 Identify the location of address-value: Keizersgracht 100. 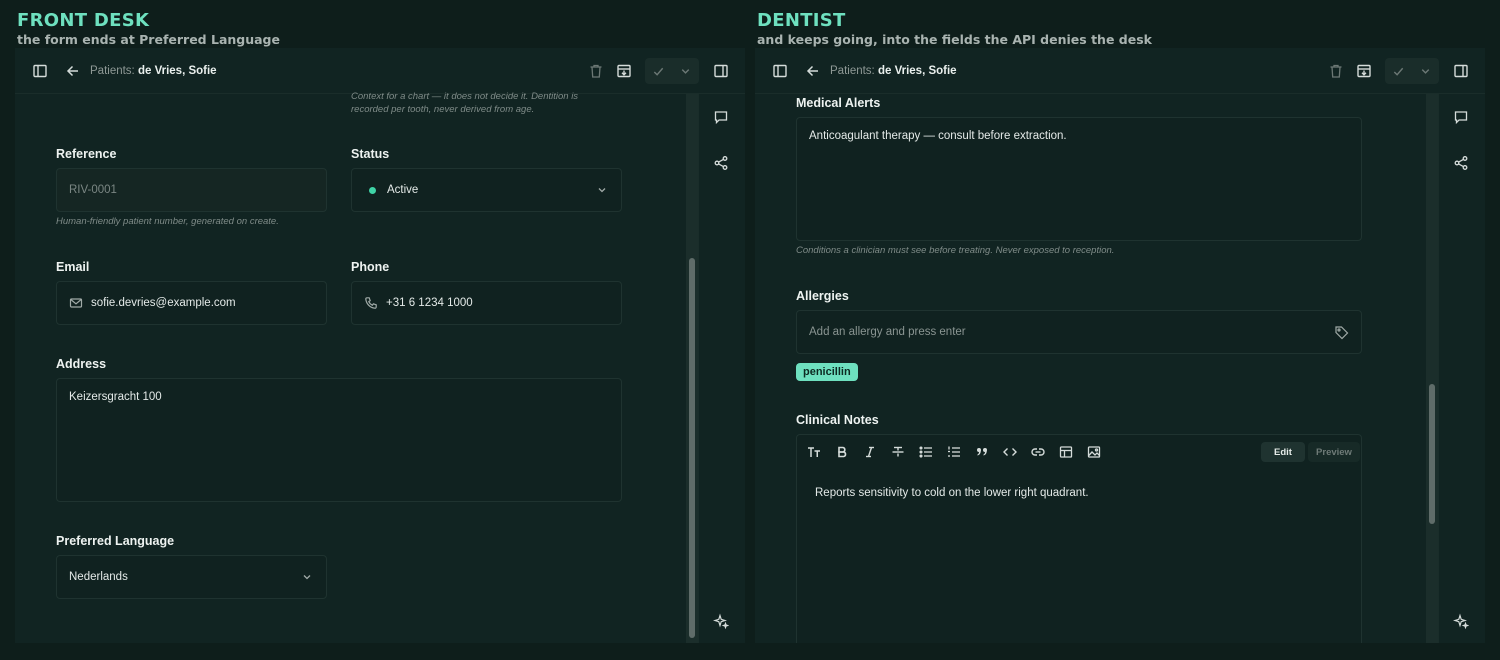
(115, 397).